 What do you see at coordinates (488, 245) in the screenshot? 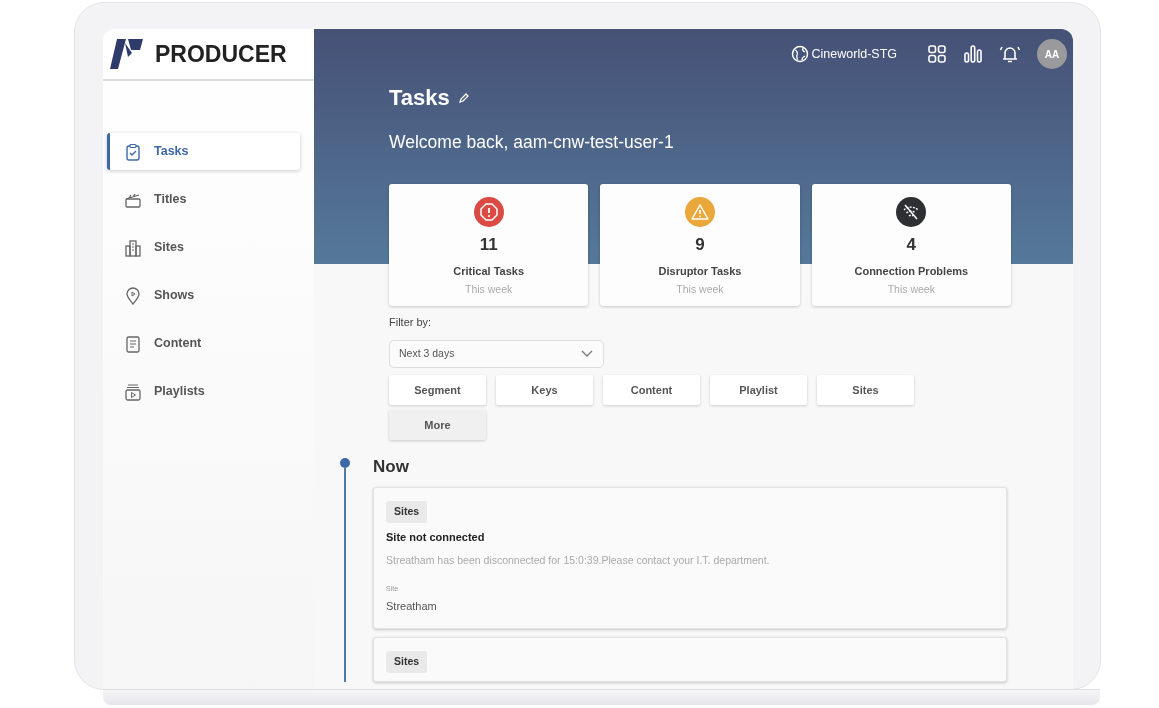
I see `stat-value: 11` at bounding box center [488, 245].